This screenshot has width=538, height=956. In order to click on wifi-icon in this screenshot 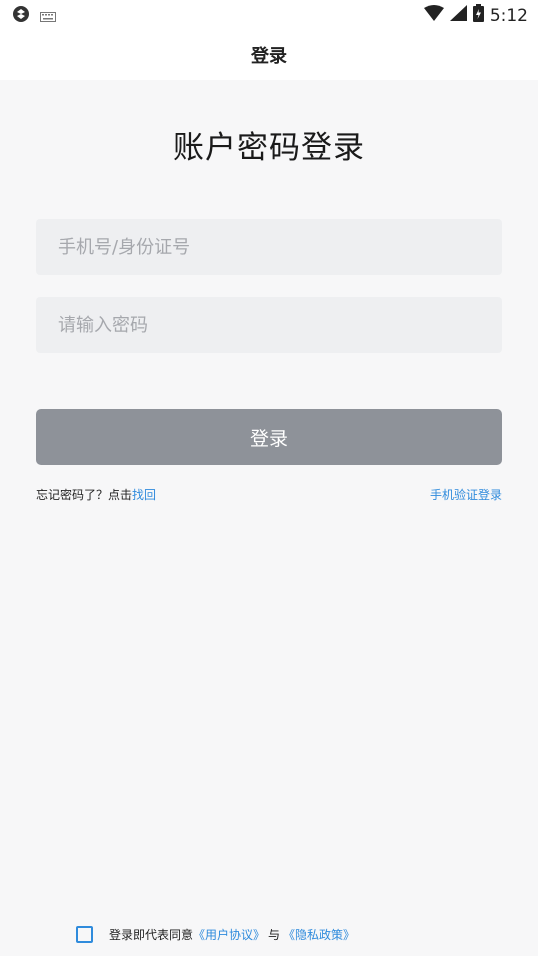, I will do `click(433, 15)`.